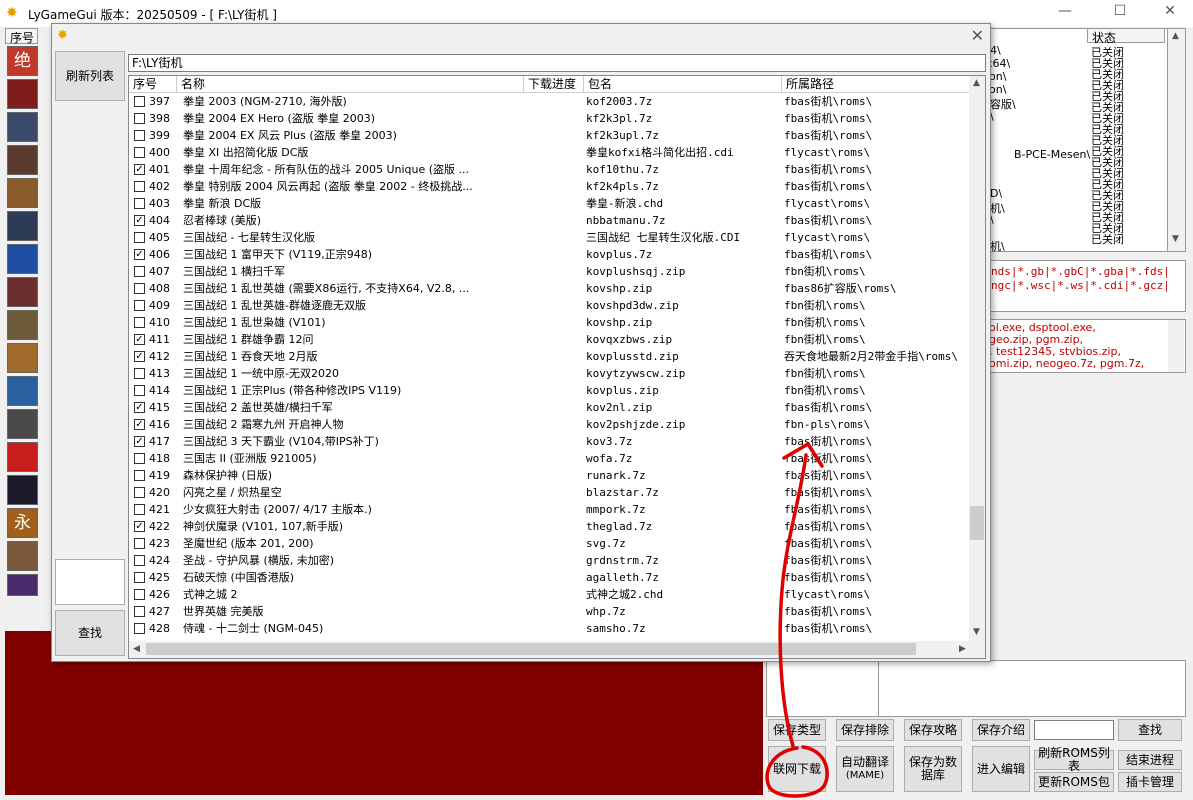 The height and width of the screenshot is (800, 1193). What do you see at coordinates (977, 522) in the screenshot?
I see `vertical-scroll-thumb` at bounding box center [977, 522].